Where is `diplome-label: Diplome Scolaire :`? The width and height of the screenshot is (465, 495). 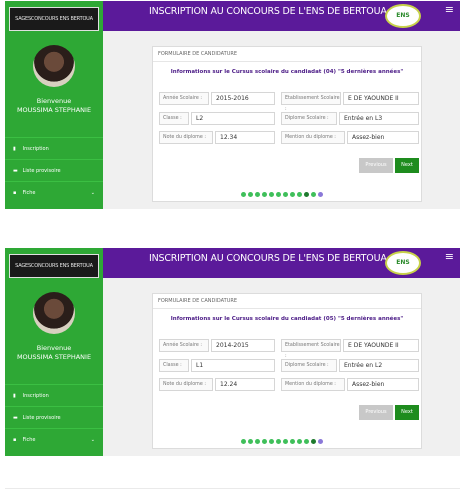 diplome-label: Diplome Scolaire : is located at coordinates (309, 118).